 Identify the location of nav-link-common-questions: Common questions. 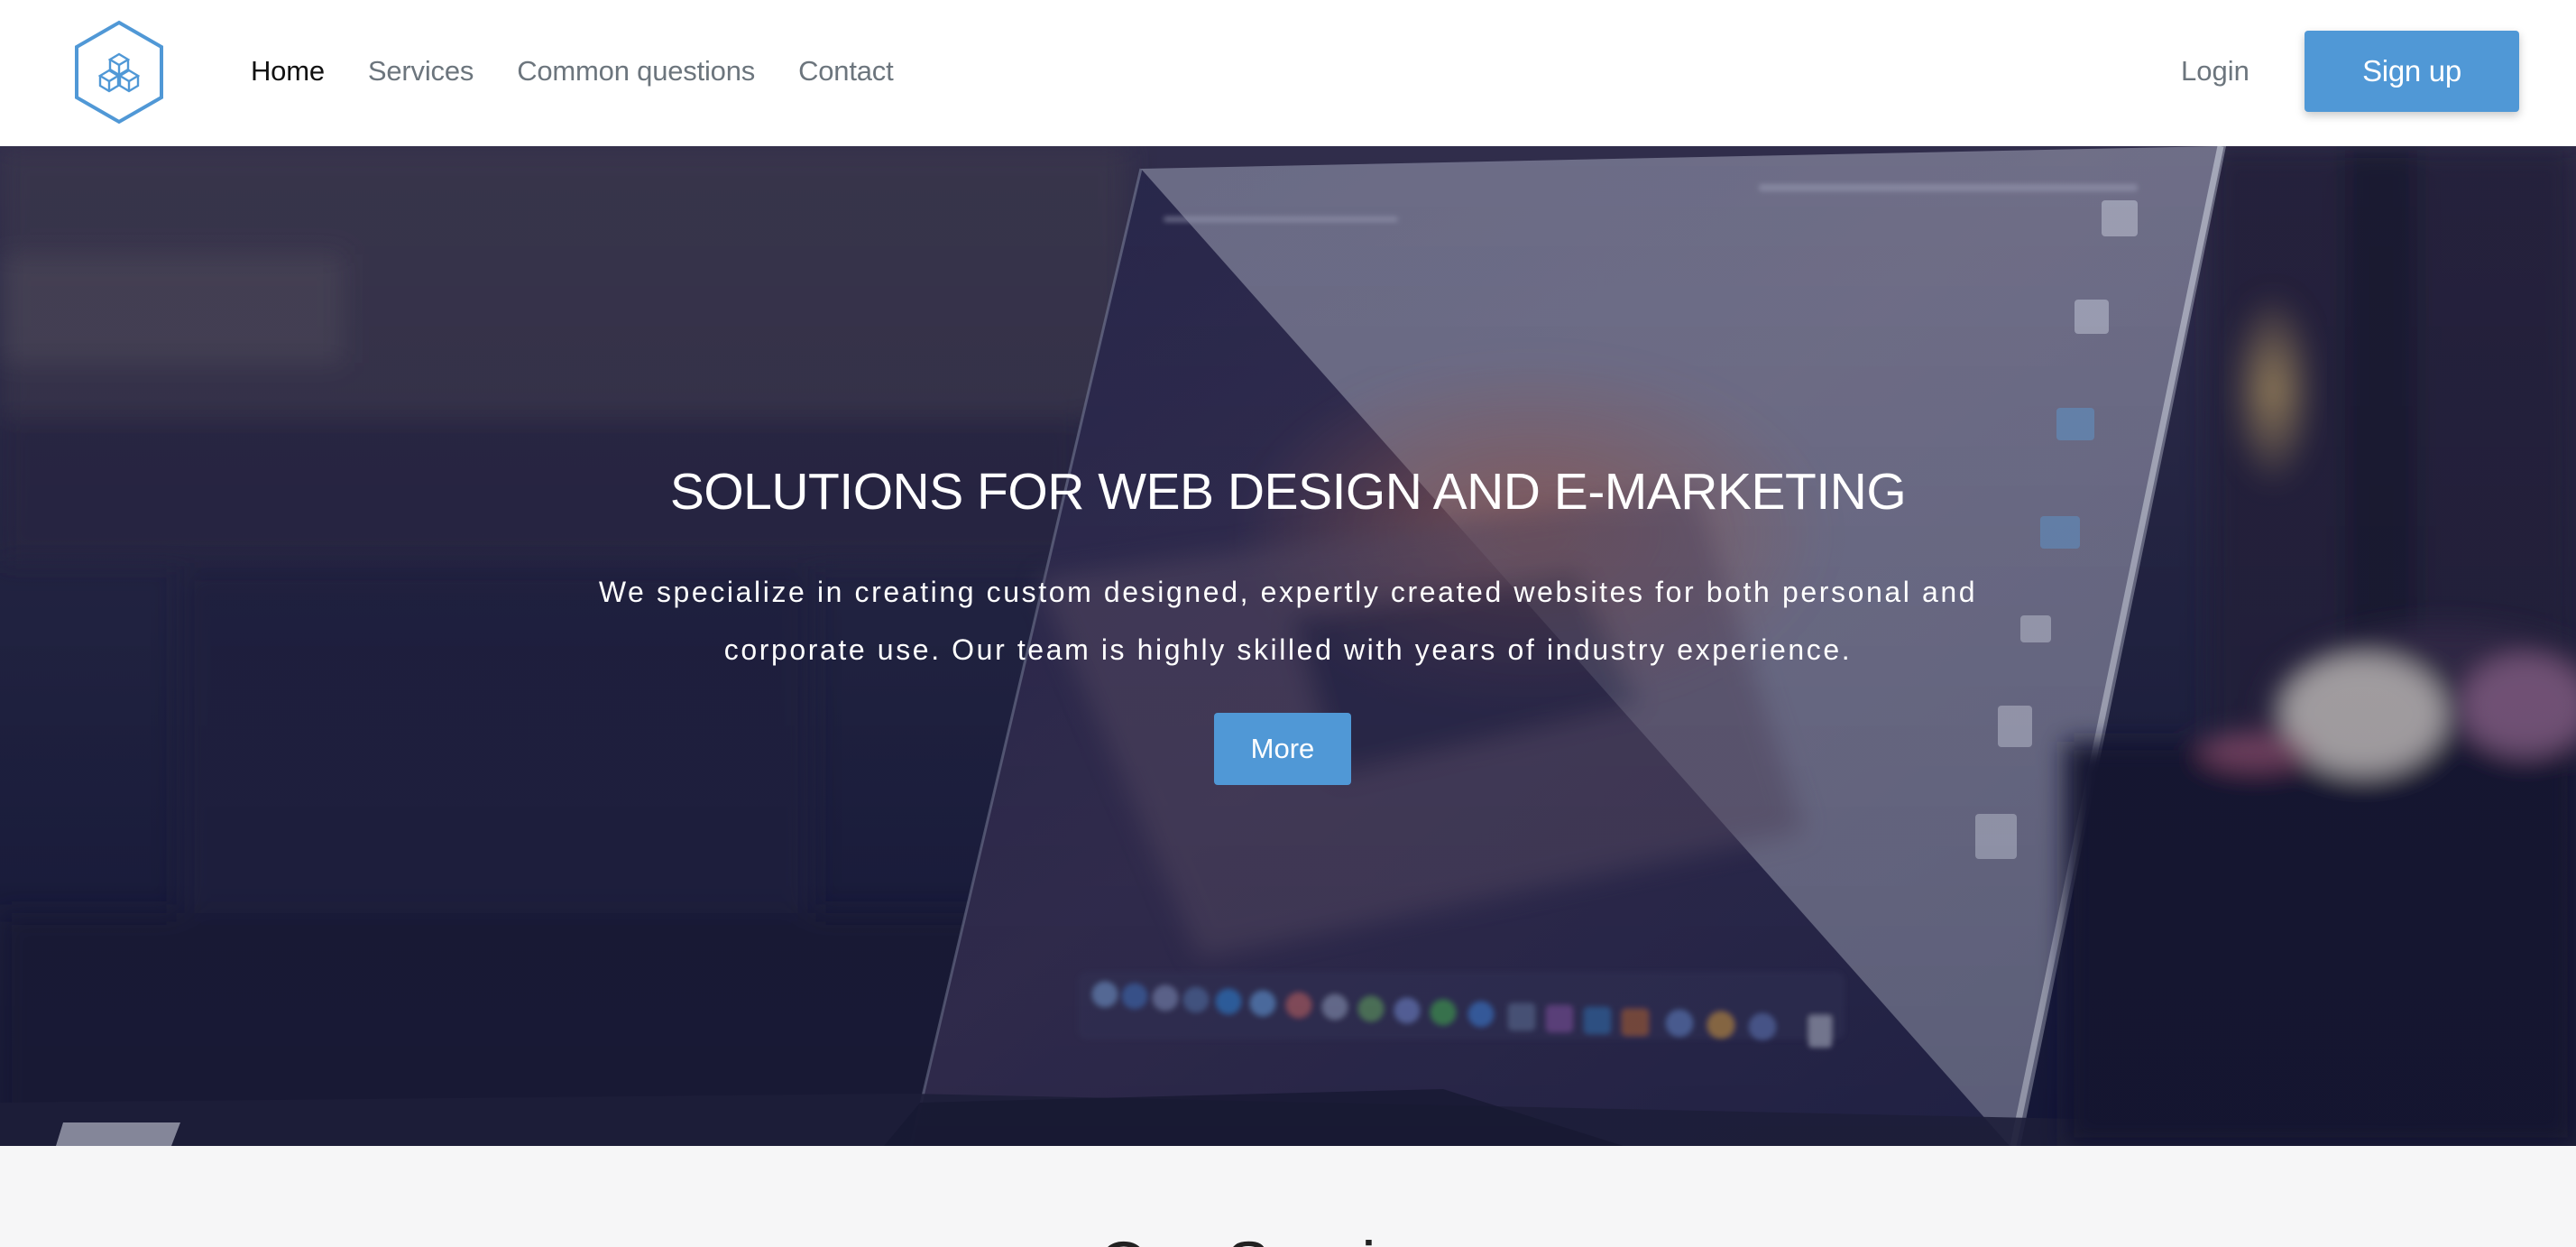
(636, 71).